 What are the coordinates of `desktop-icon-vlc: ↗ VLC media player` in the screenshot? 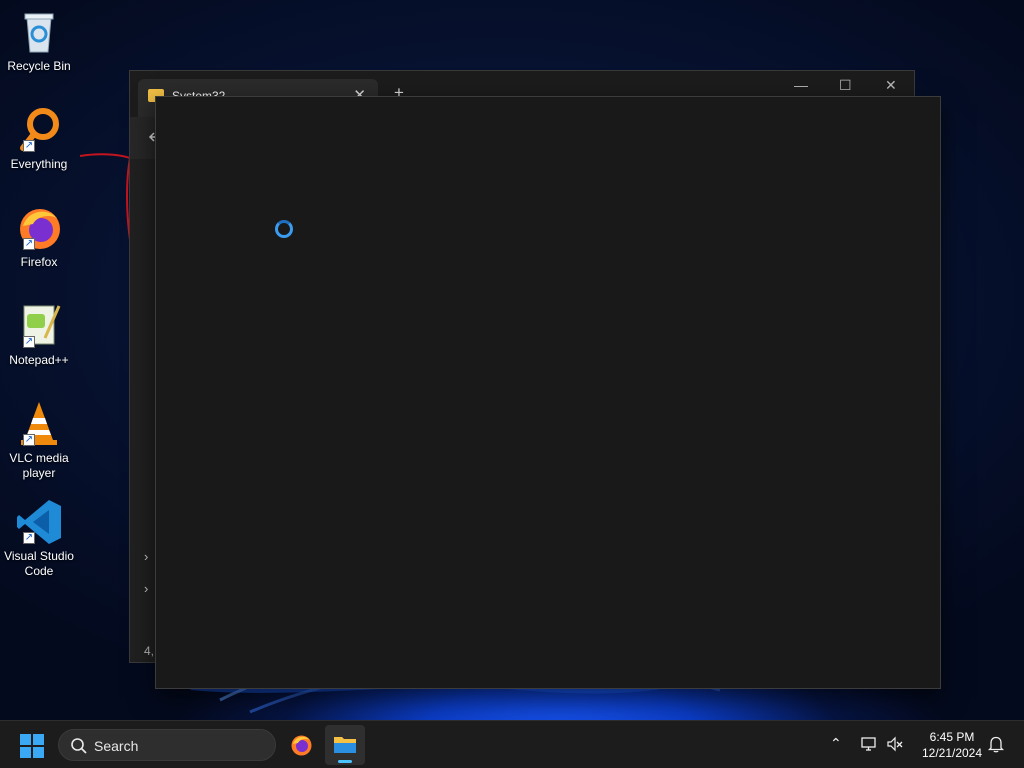 It's located at (39, 440).